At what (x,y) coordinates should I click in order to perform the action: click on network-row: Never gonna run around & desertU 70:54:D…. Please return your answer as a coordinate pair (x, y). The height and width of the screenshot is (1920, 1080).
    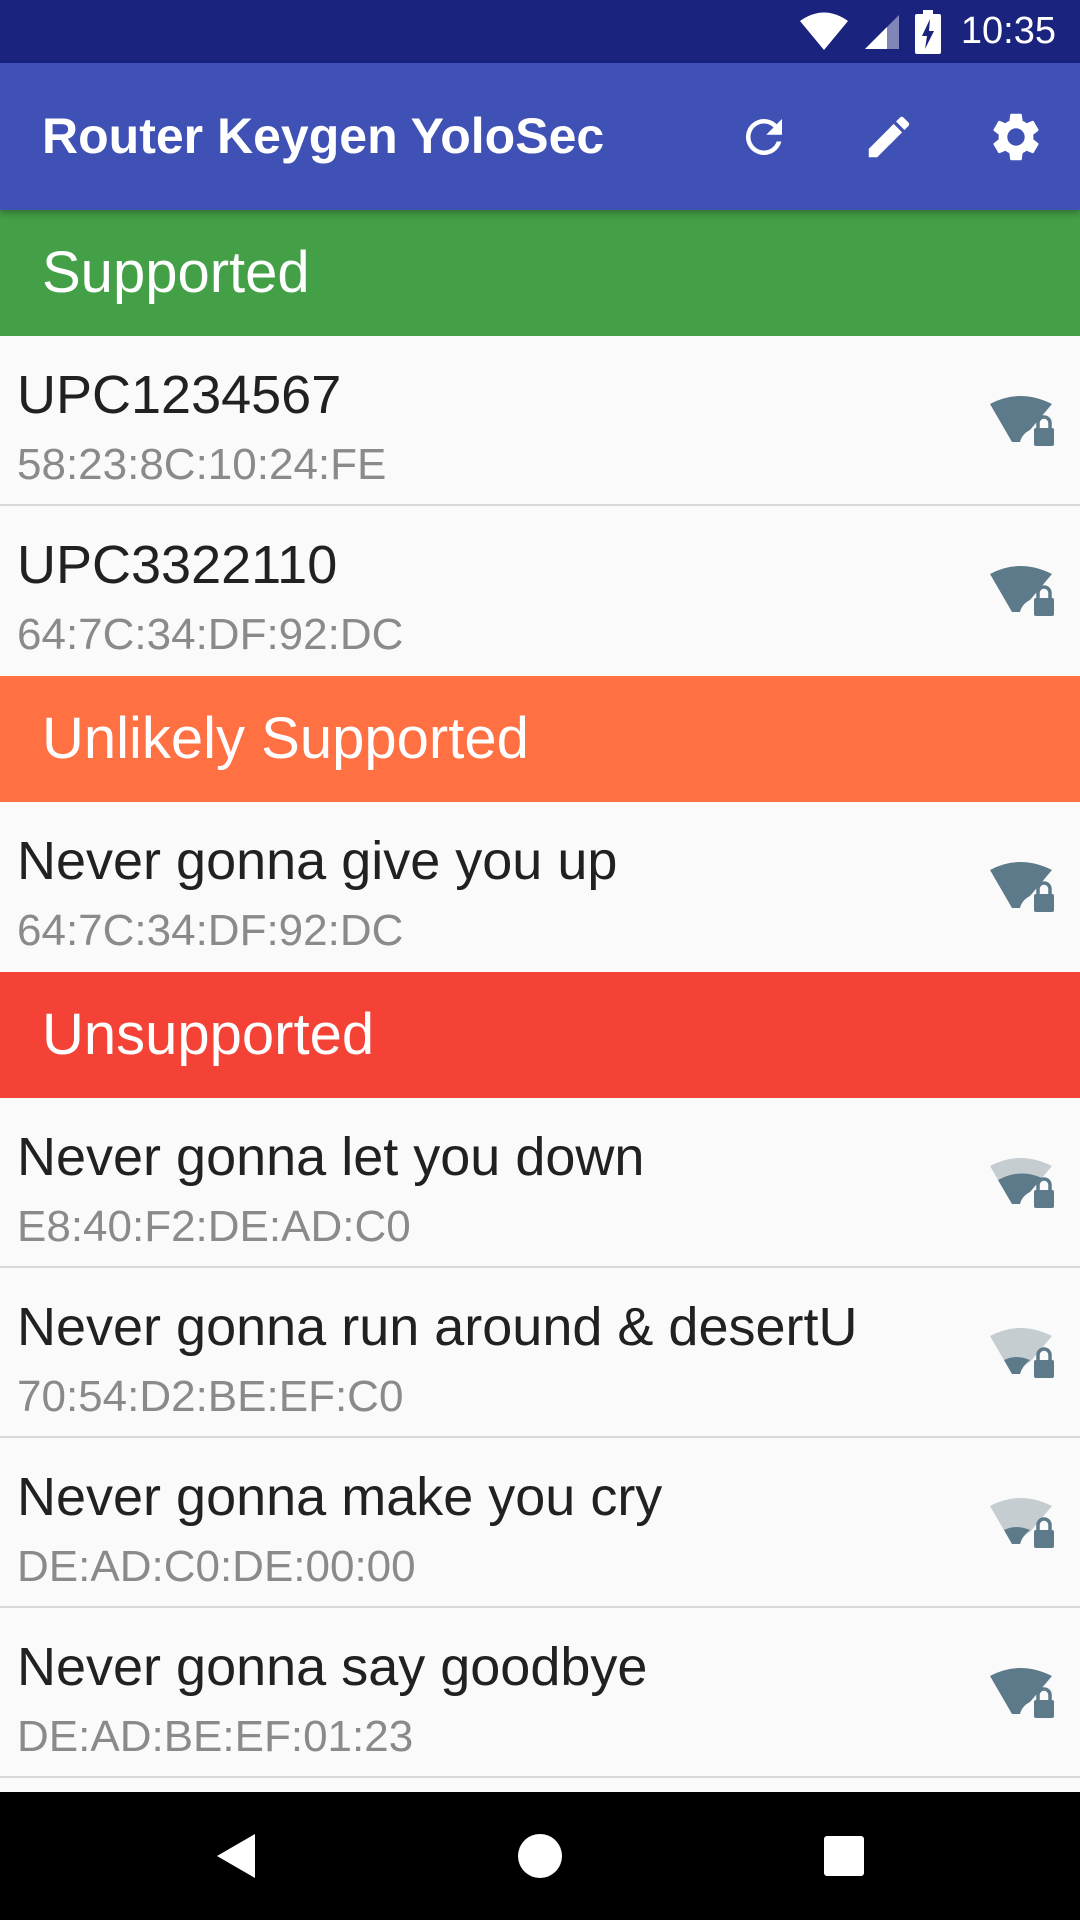
    Looking at the image, I should click on (540, 1353).